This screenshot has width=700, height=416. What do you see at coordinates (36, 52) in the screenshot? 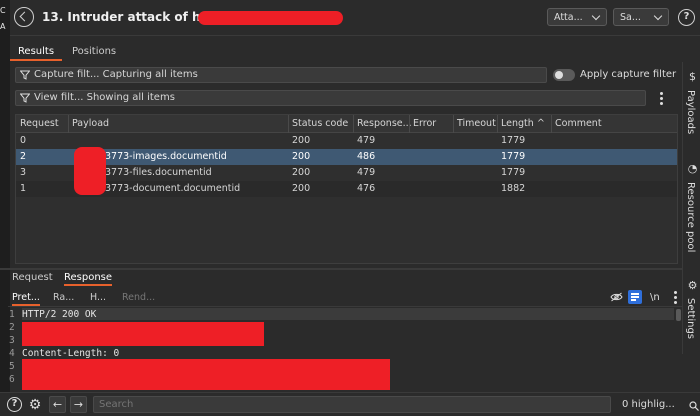
I see `tab-results: Results` at bounding box center [36, 52].